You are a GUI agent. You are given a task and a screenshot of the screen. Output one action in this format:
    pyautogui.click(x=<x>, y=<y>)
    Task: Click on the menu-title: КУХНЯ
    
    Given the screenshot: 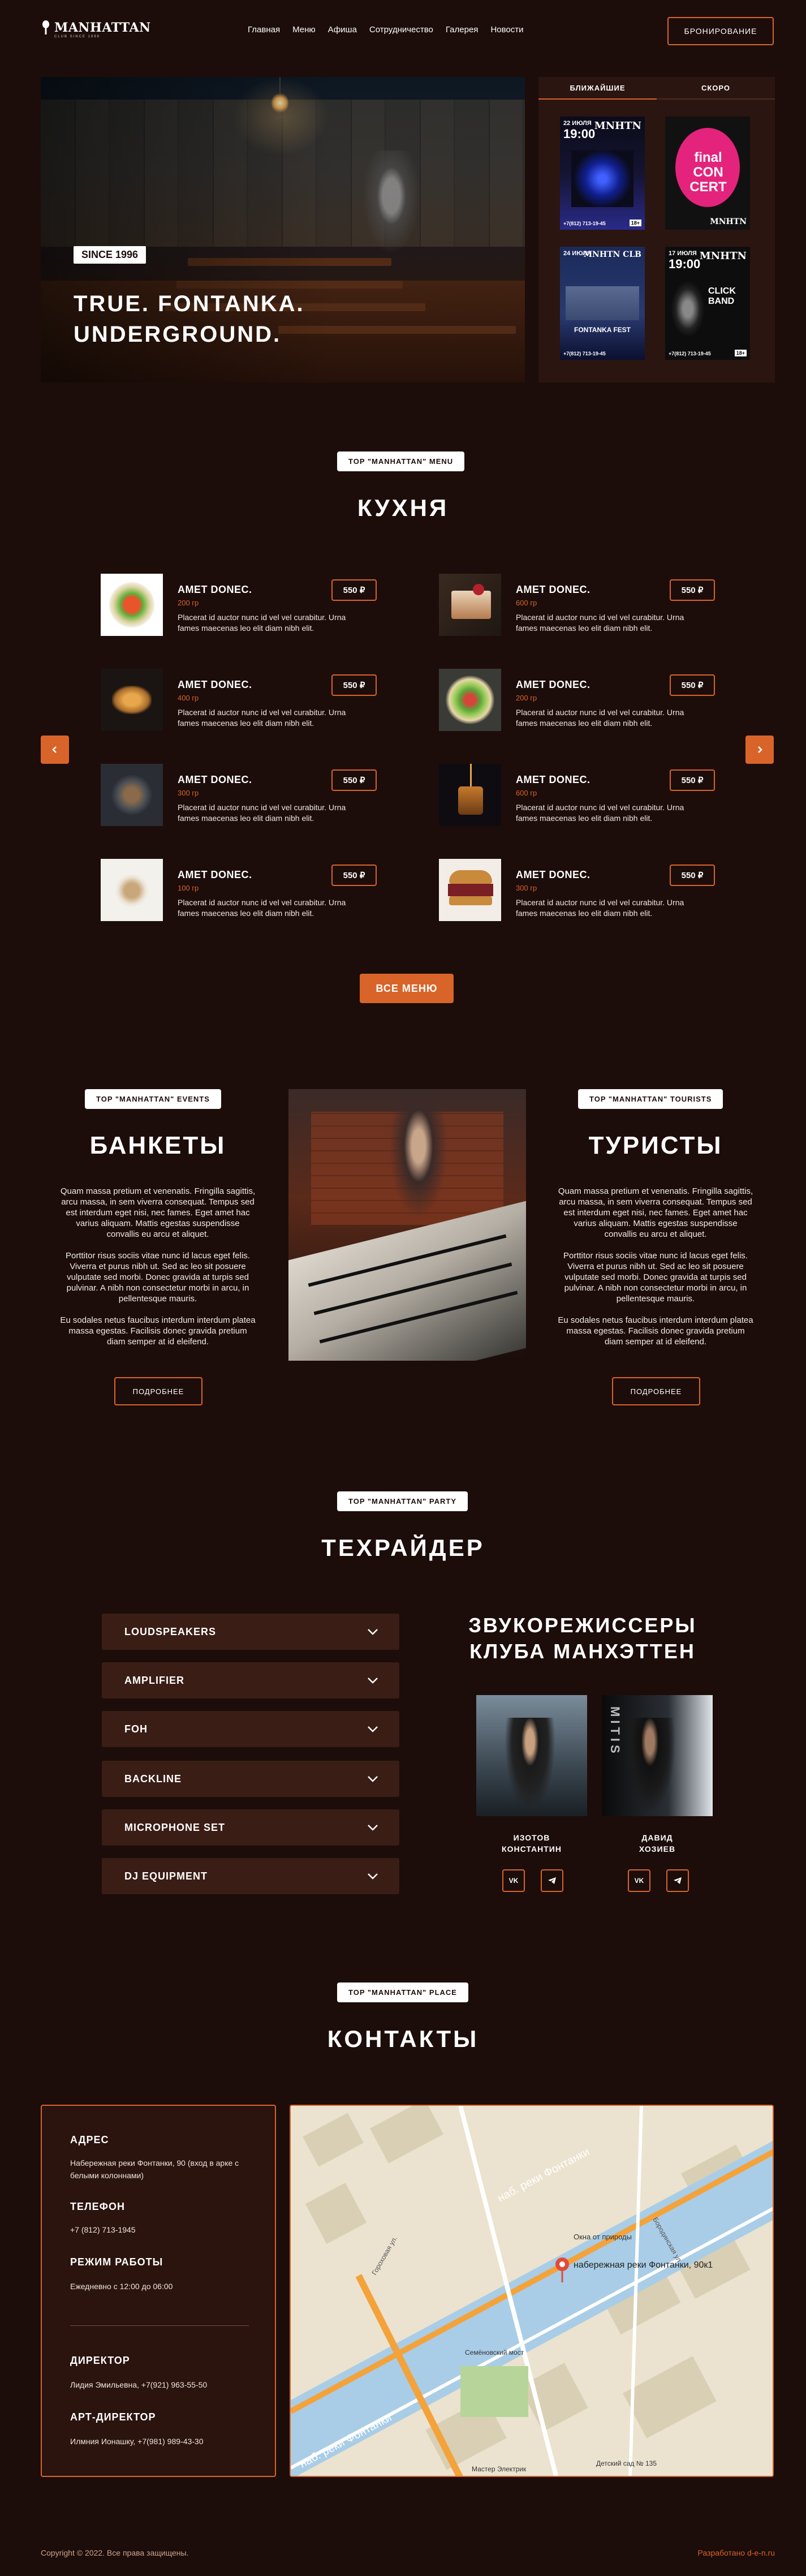 What is the action you would take?
    pyautogui.click(x=403, y=508)
    